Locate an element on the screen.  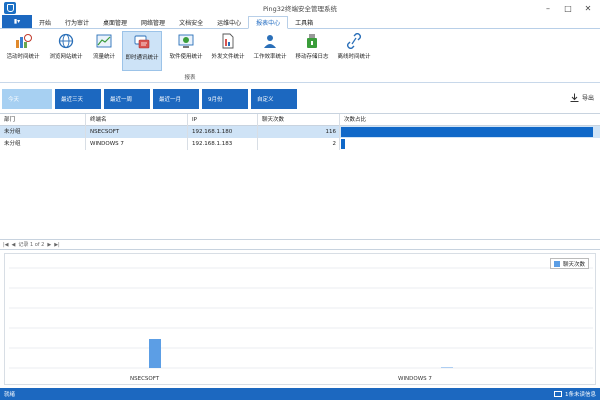
cell-count: 116 is located at coordinates (299, 132).